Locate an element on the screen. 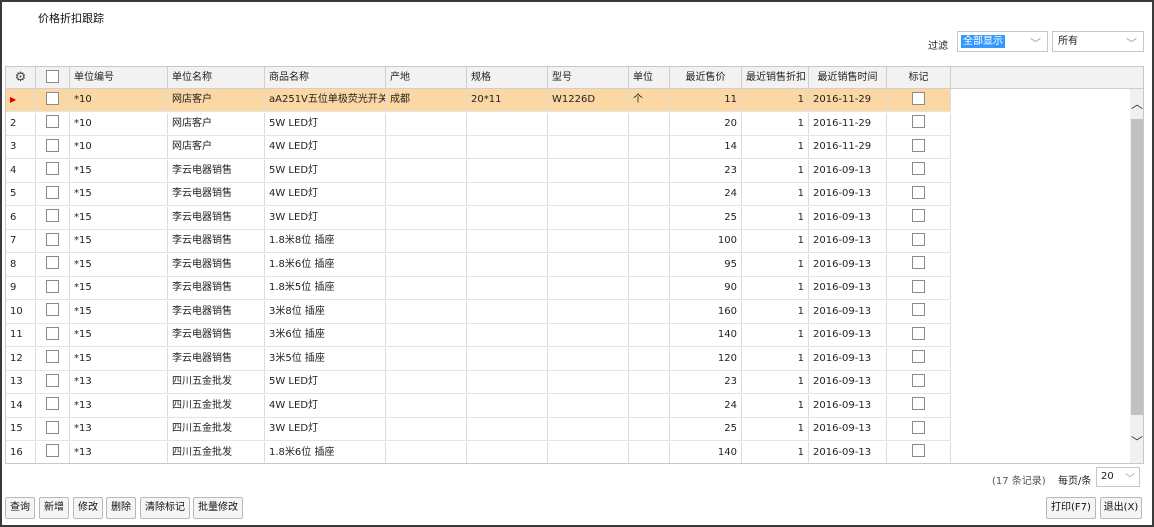 The image size is (1154, 527). table-row: 7 *15 李云电器销售 1.8米8位 插座 100 1 2016-09-13 is located at coordinates (478, 241).